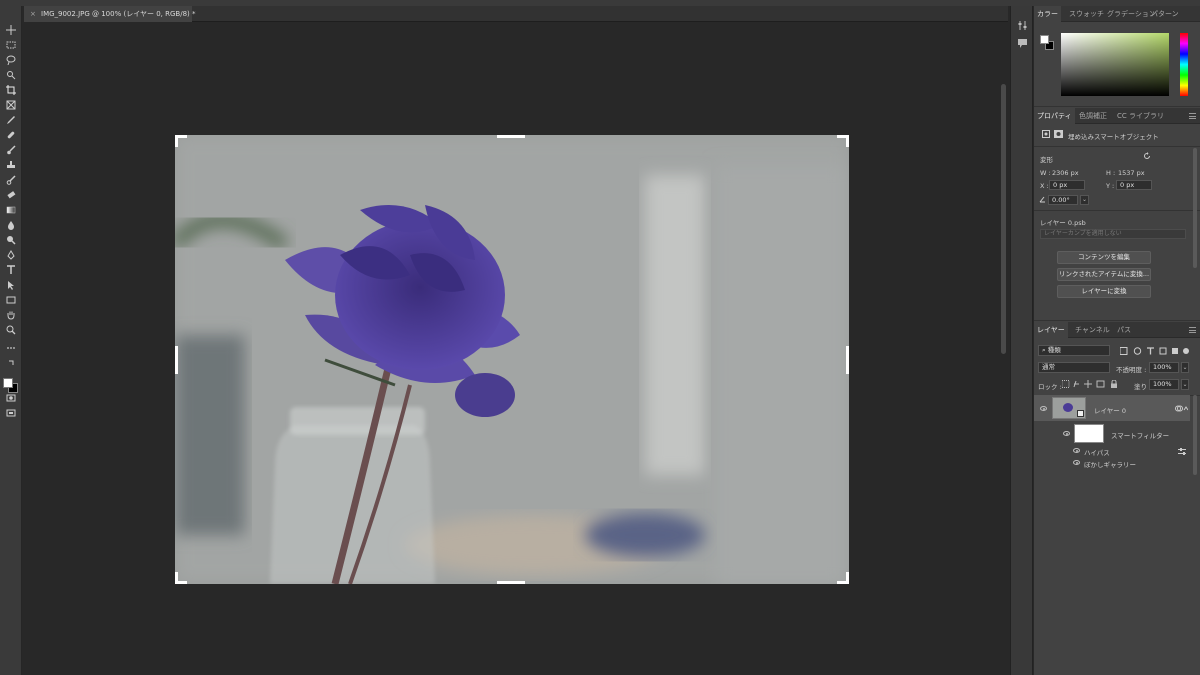 The width and height of the screenshot is (1200, 675). I want to click on height-value: 1537 px, so click(1131, 173).